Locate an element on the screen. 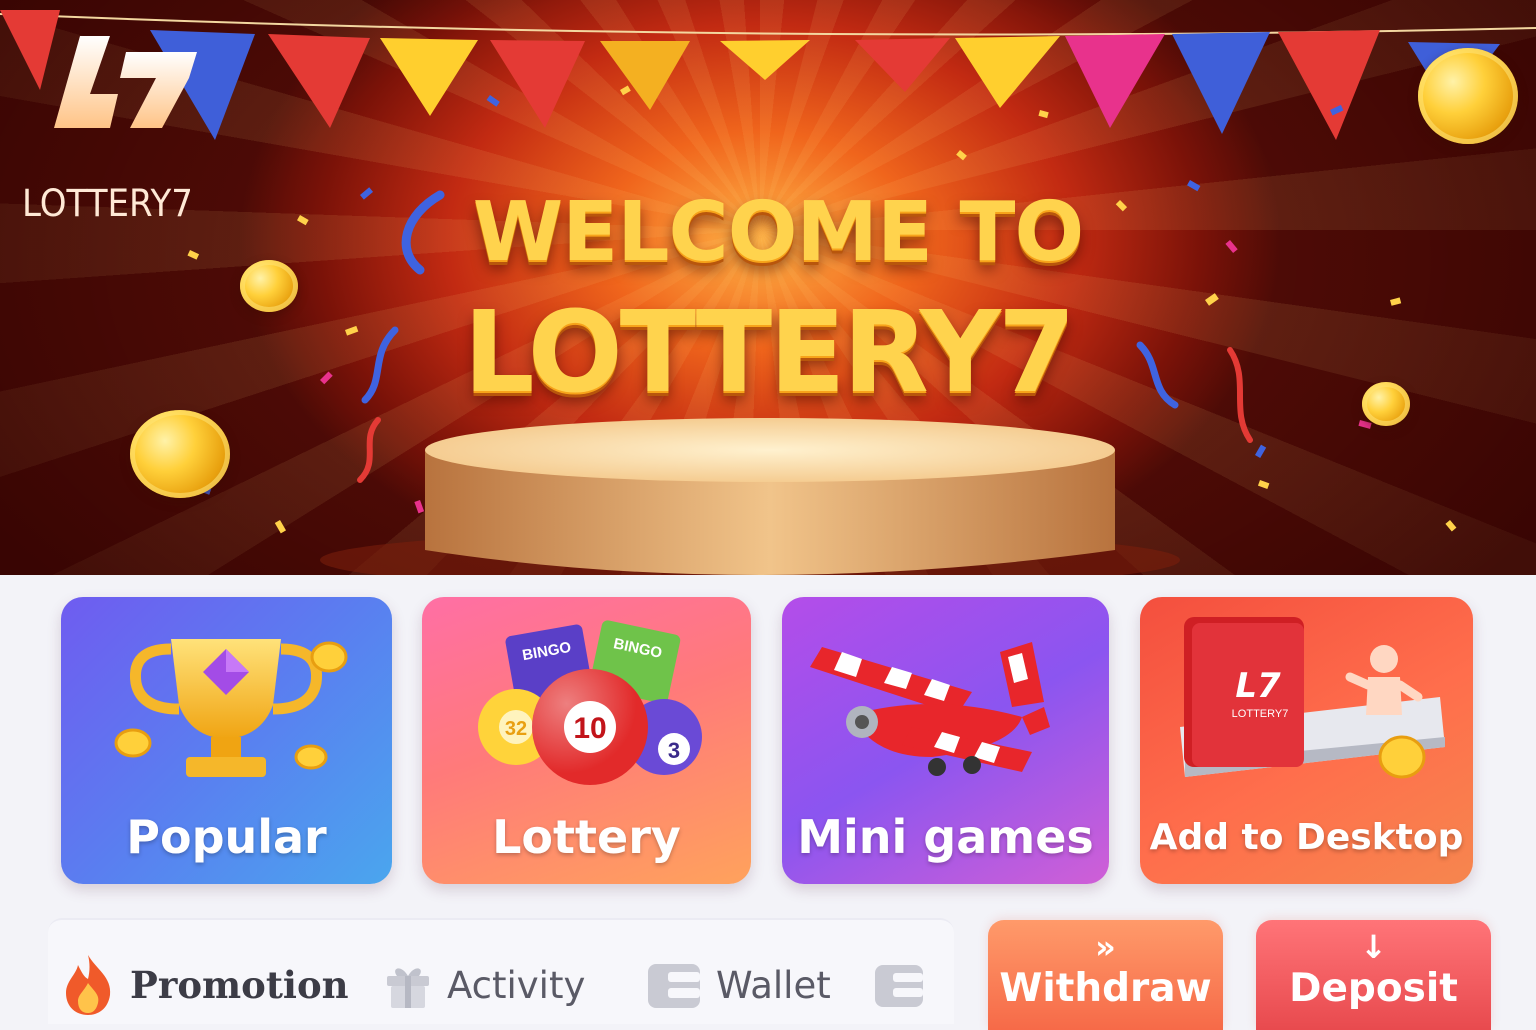 This screenshot has height=1030, width=1536. category-tile-mini-games: Mini games is located at coordinates (945, 740).